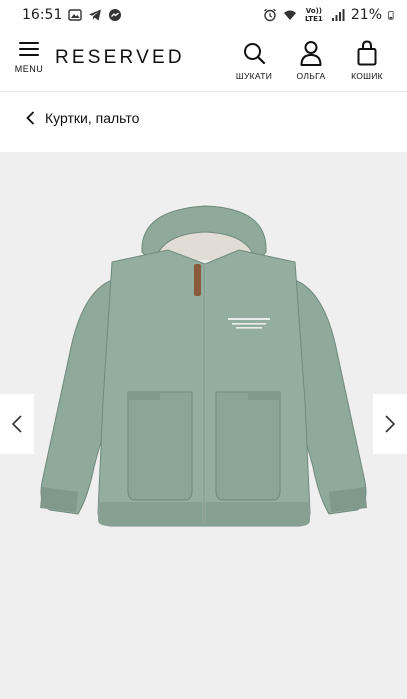 The width and height of the screenshot is (407, 699). What do you see at coordinates (203, 15) in the screenshot?
I see `status-bar: 16:51 Vo)) LTE1 21%` at bounding box center [203, 15].